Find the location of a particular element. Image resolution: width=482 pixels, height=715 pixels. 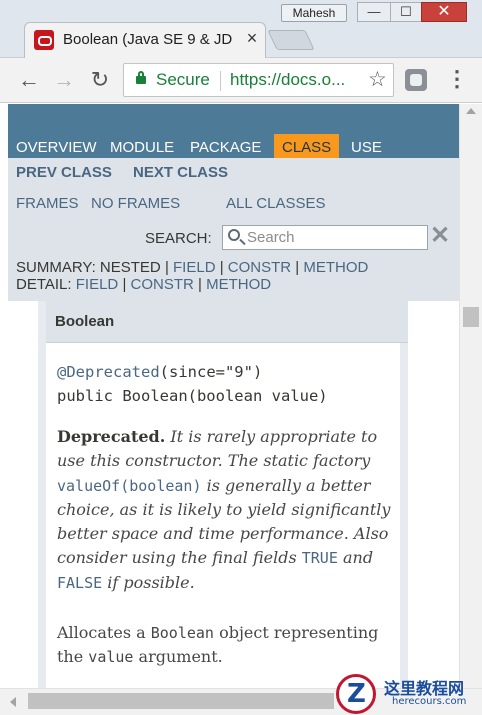

valueof-link: valueOf(boolean) is located at coordinates (129, 486).